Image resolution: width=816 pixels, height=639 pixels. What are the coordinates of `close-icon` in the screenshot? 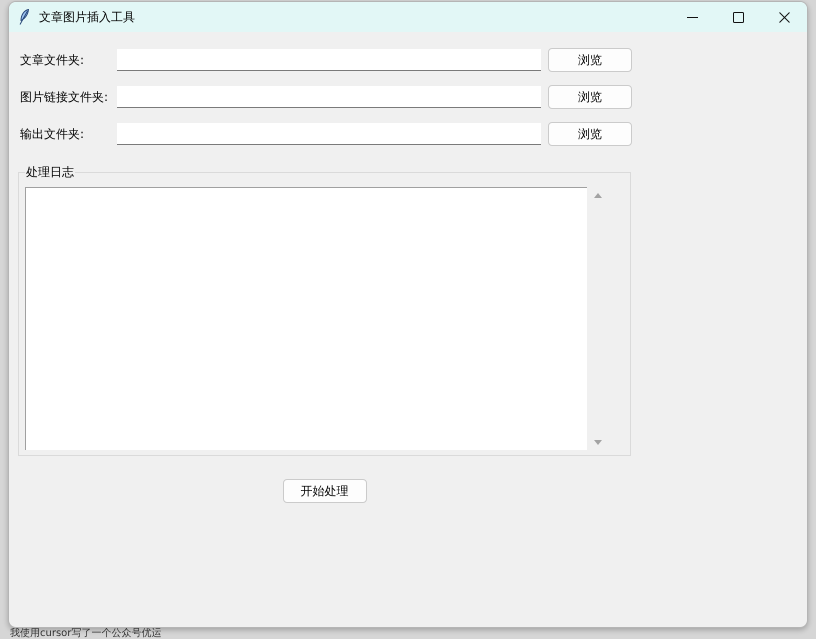 It's located at (784, 17).